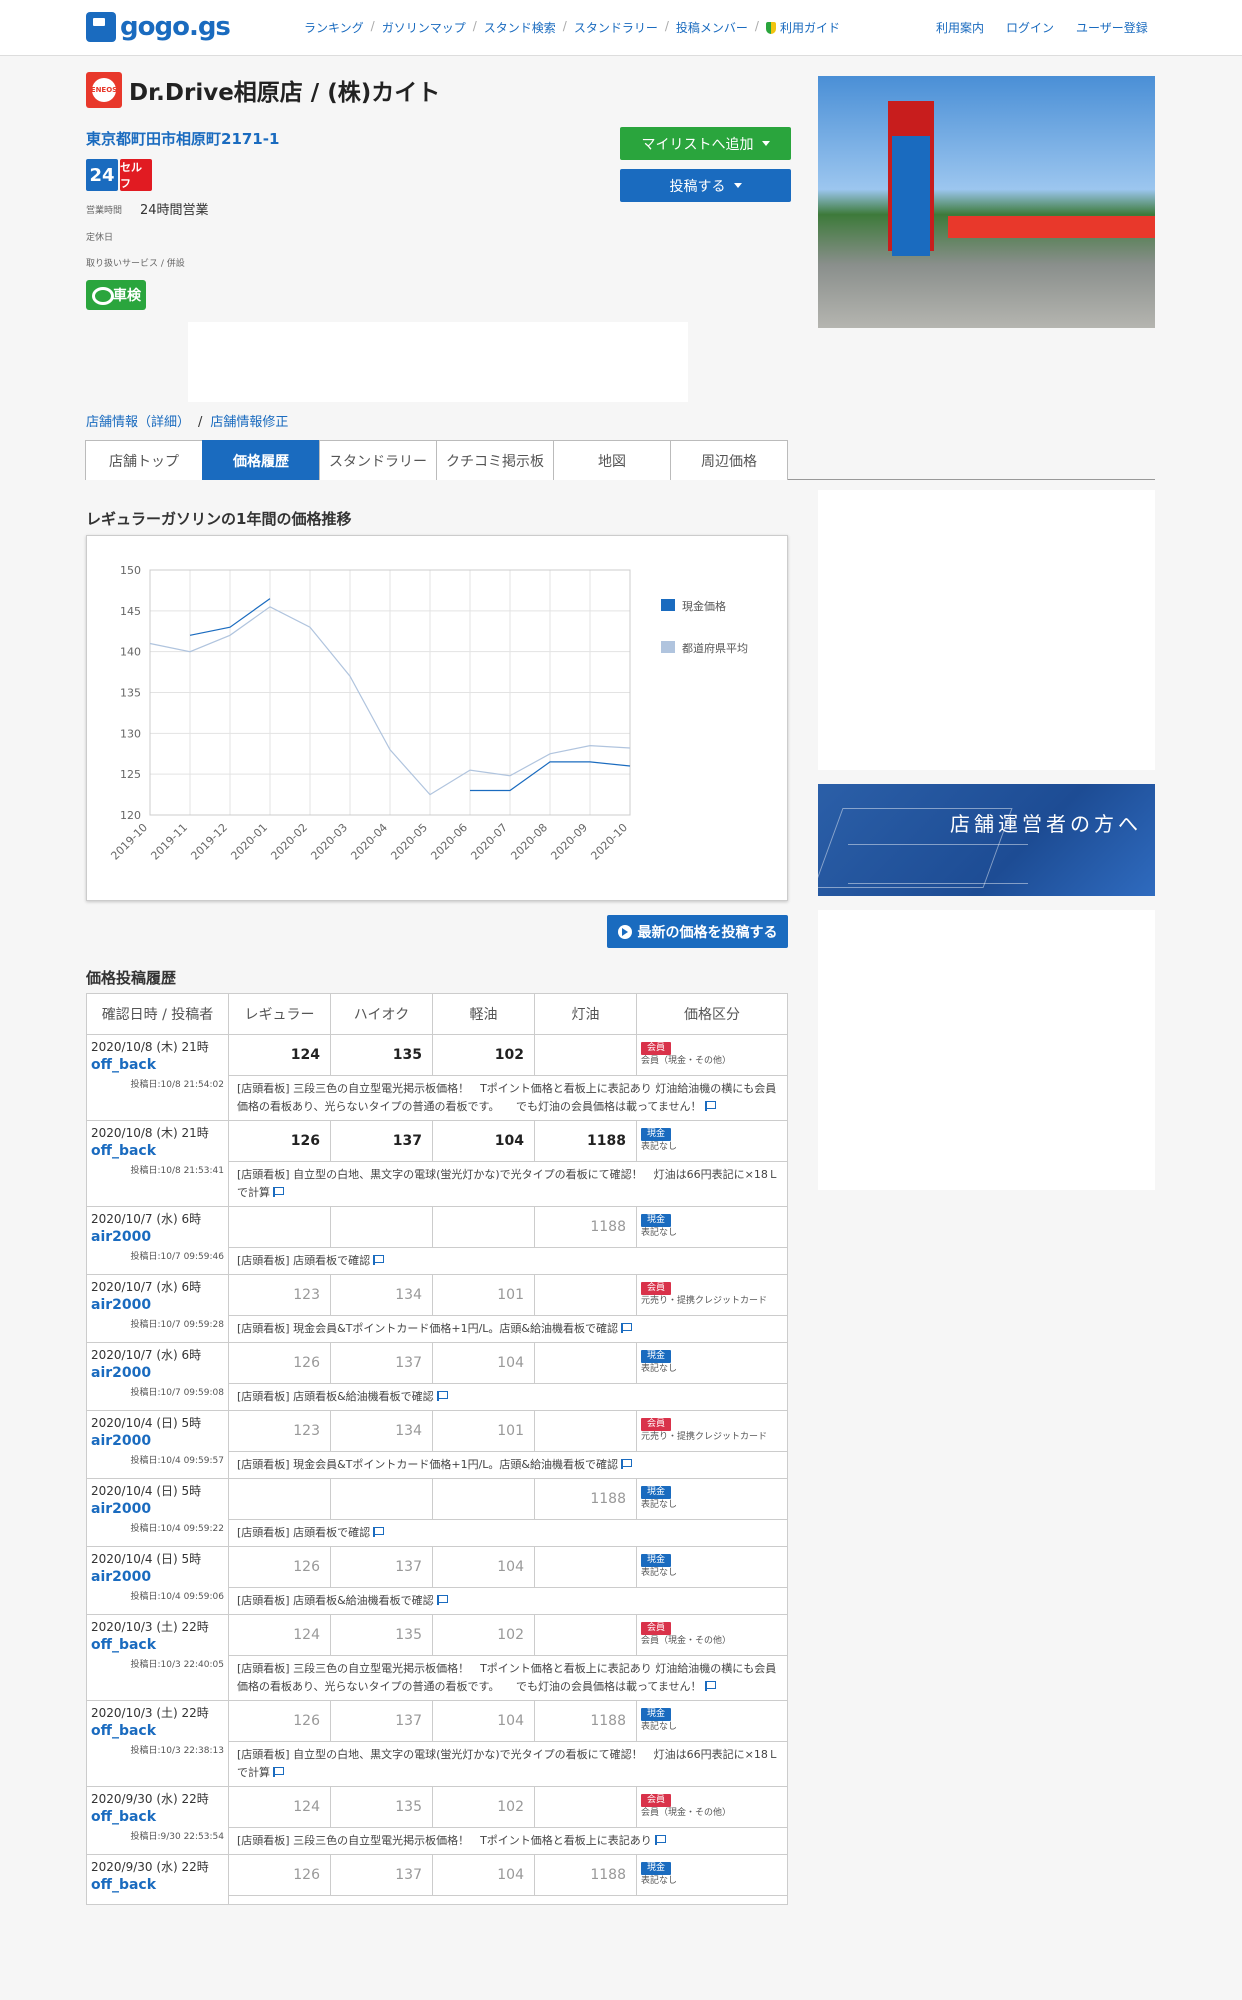 This screenshot has width=1242, height=2000. I want to click on nav-stand-rally: スタンドラリー, so click(616, 27).